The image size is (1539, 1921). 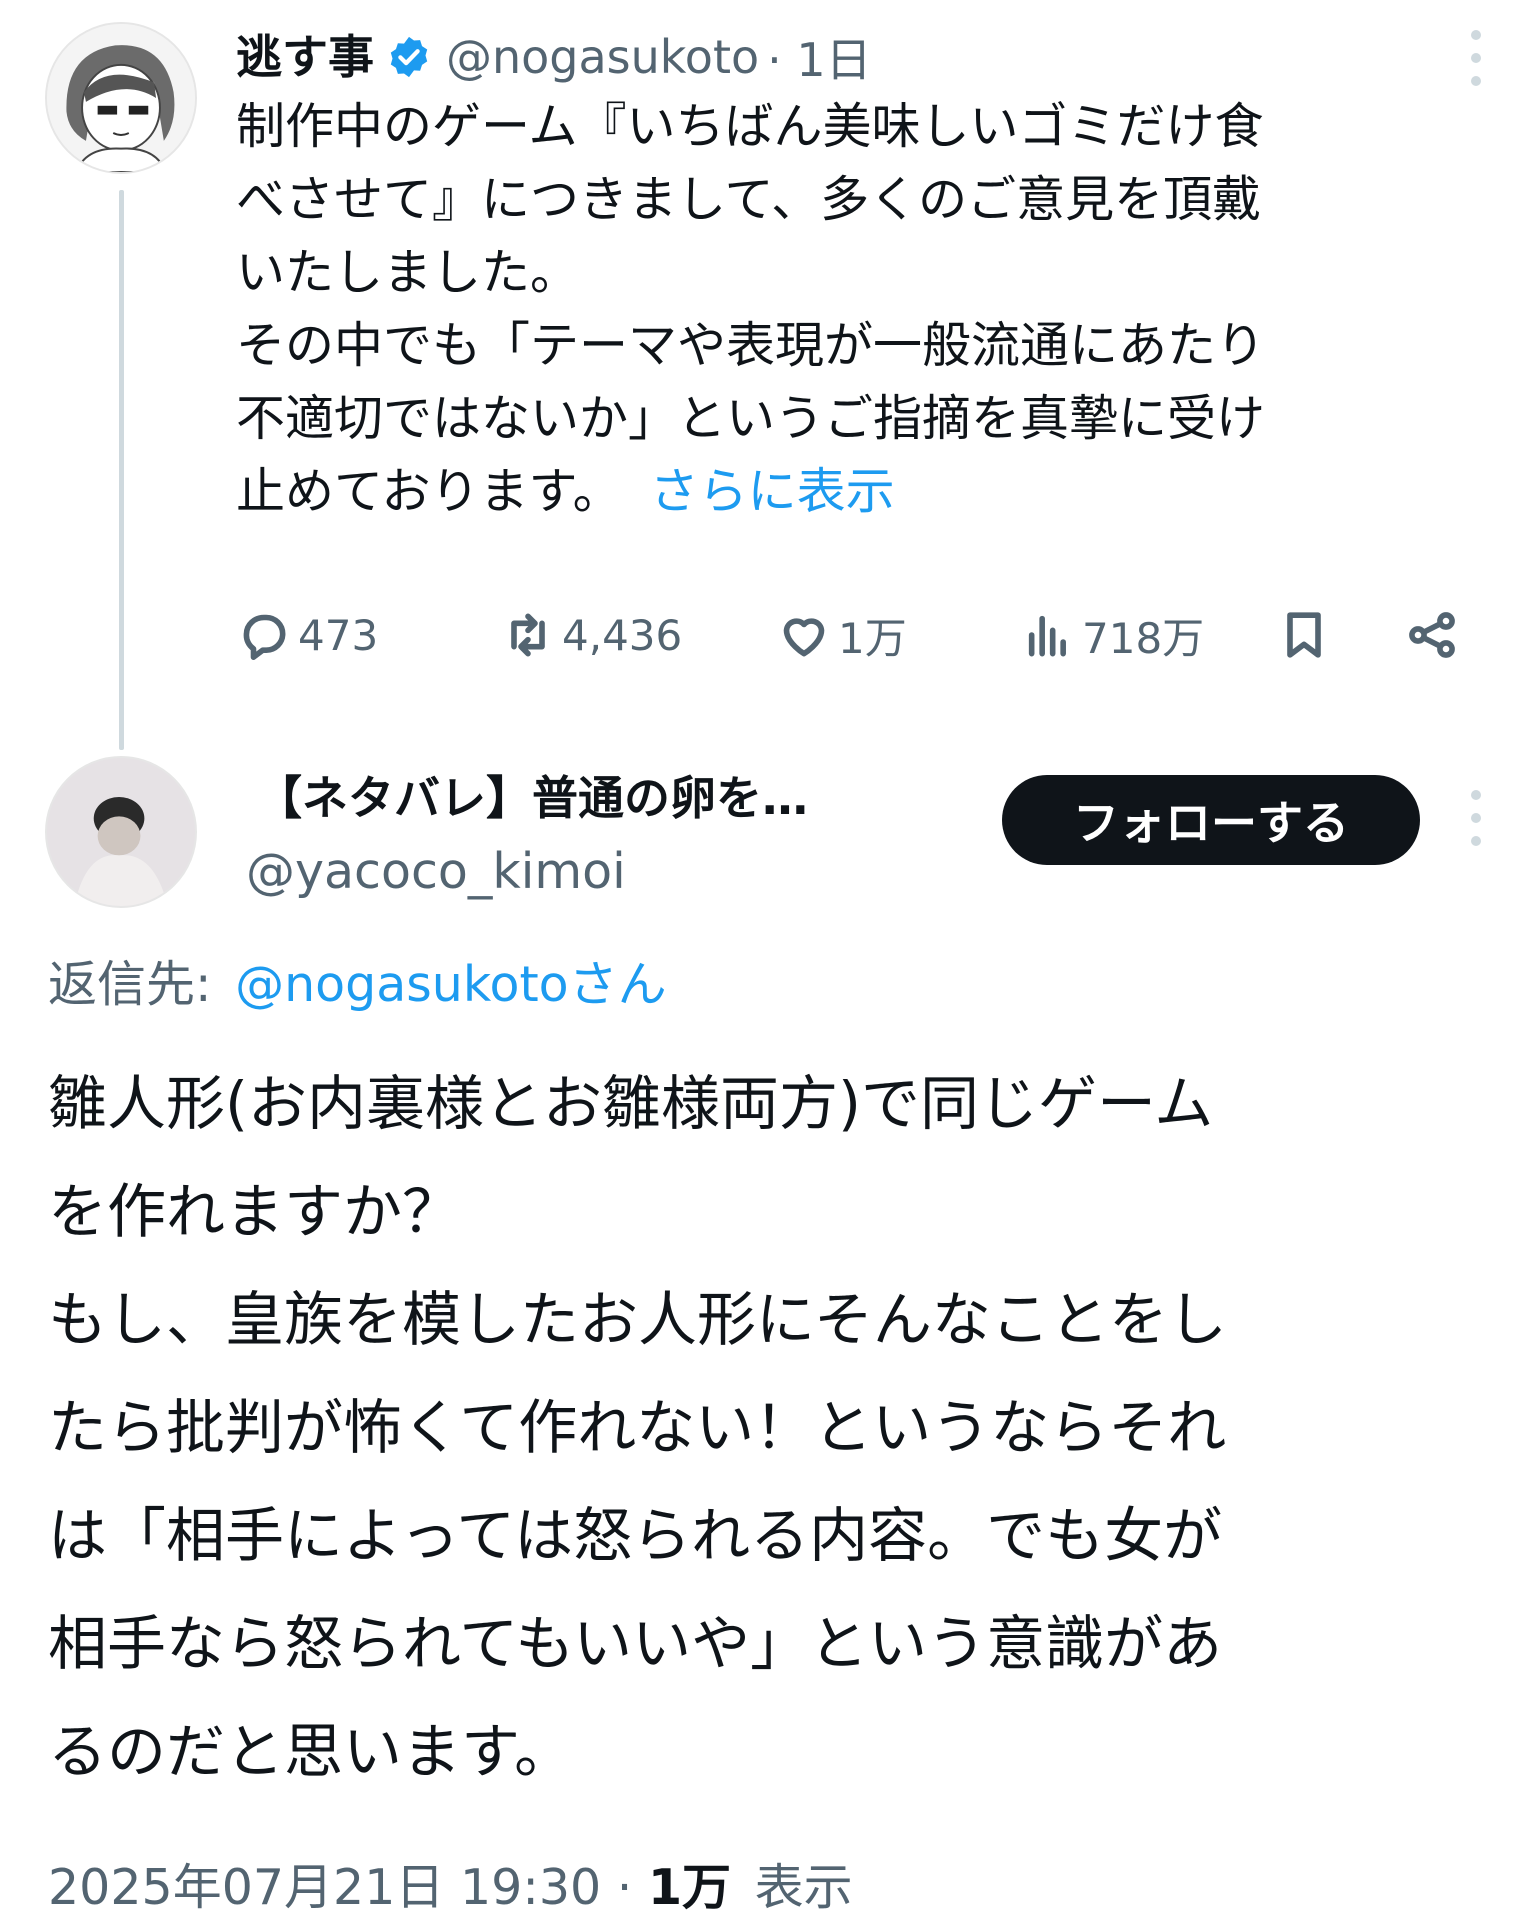 I want to click on show-more-link: さらに表示, so click(x=772, y=491).